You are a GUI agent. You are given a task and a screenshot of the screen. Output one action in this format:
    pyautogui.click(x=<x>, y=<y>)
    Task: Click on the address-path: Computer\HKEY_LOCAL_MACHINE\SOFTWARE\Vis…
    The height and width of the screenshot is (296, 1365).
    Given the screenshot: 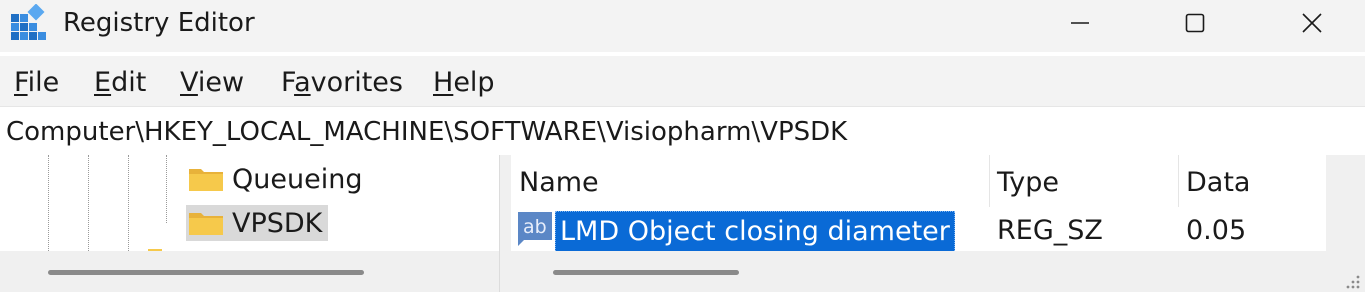 What is the action you would take?
    pyautogui.click(x=426, y=132)
    